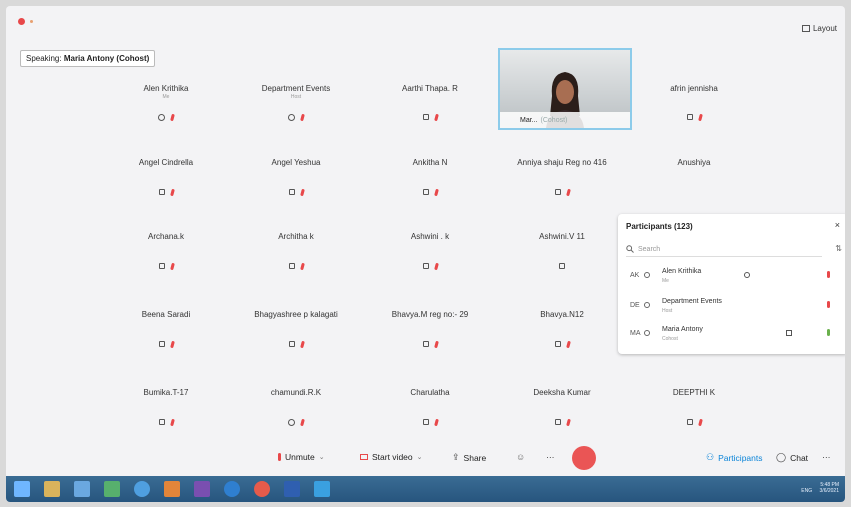  I want to click on layout-button: Layout, so click(819, 28).